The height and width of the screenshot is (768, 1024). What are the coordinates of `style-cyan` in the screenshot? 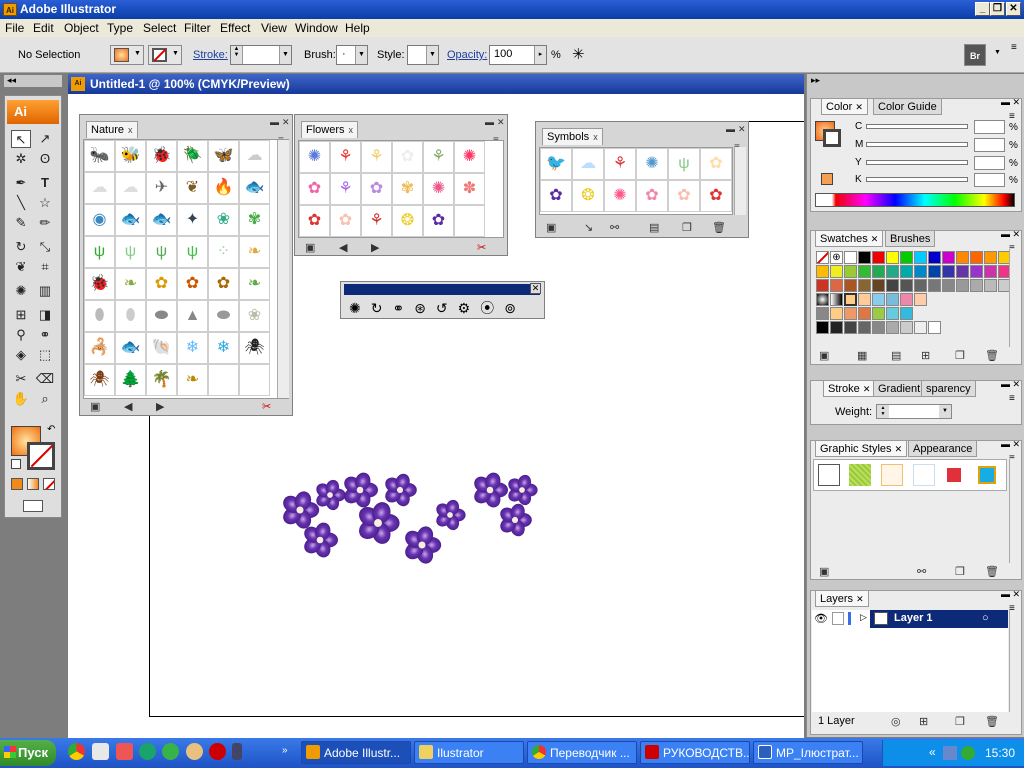 It's located at (987, 475).